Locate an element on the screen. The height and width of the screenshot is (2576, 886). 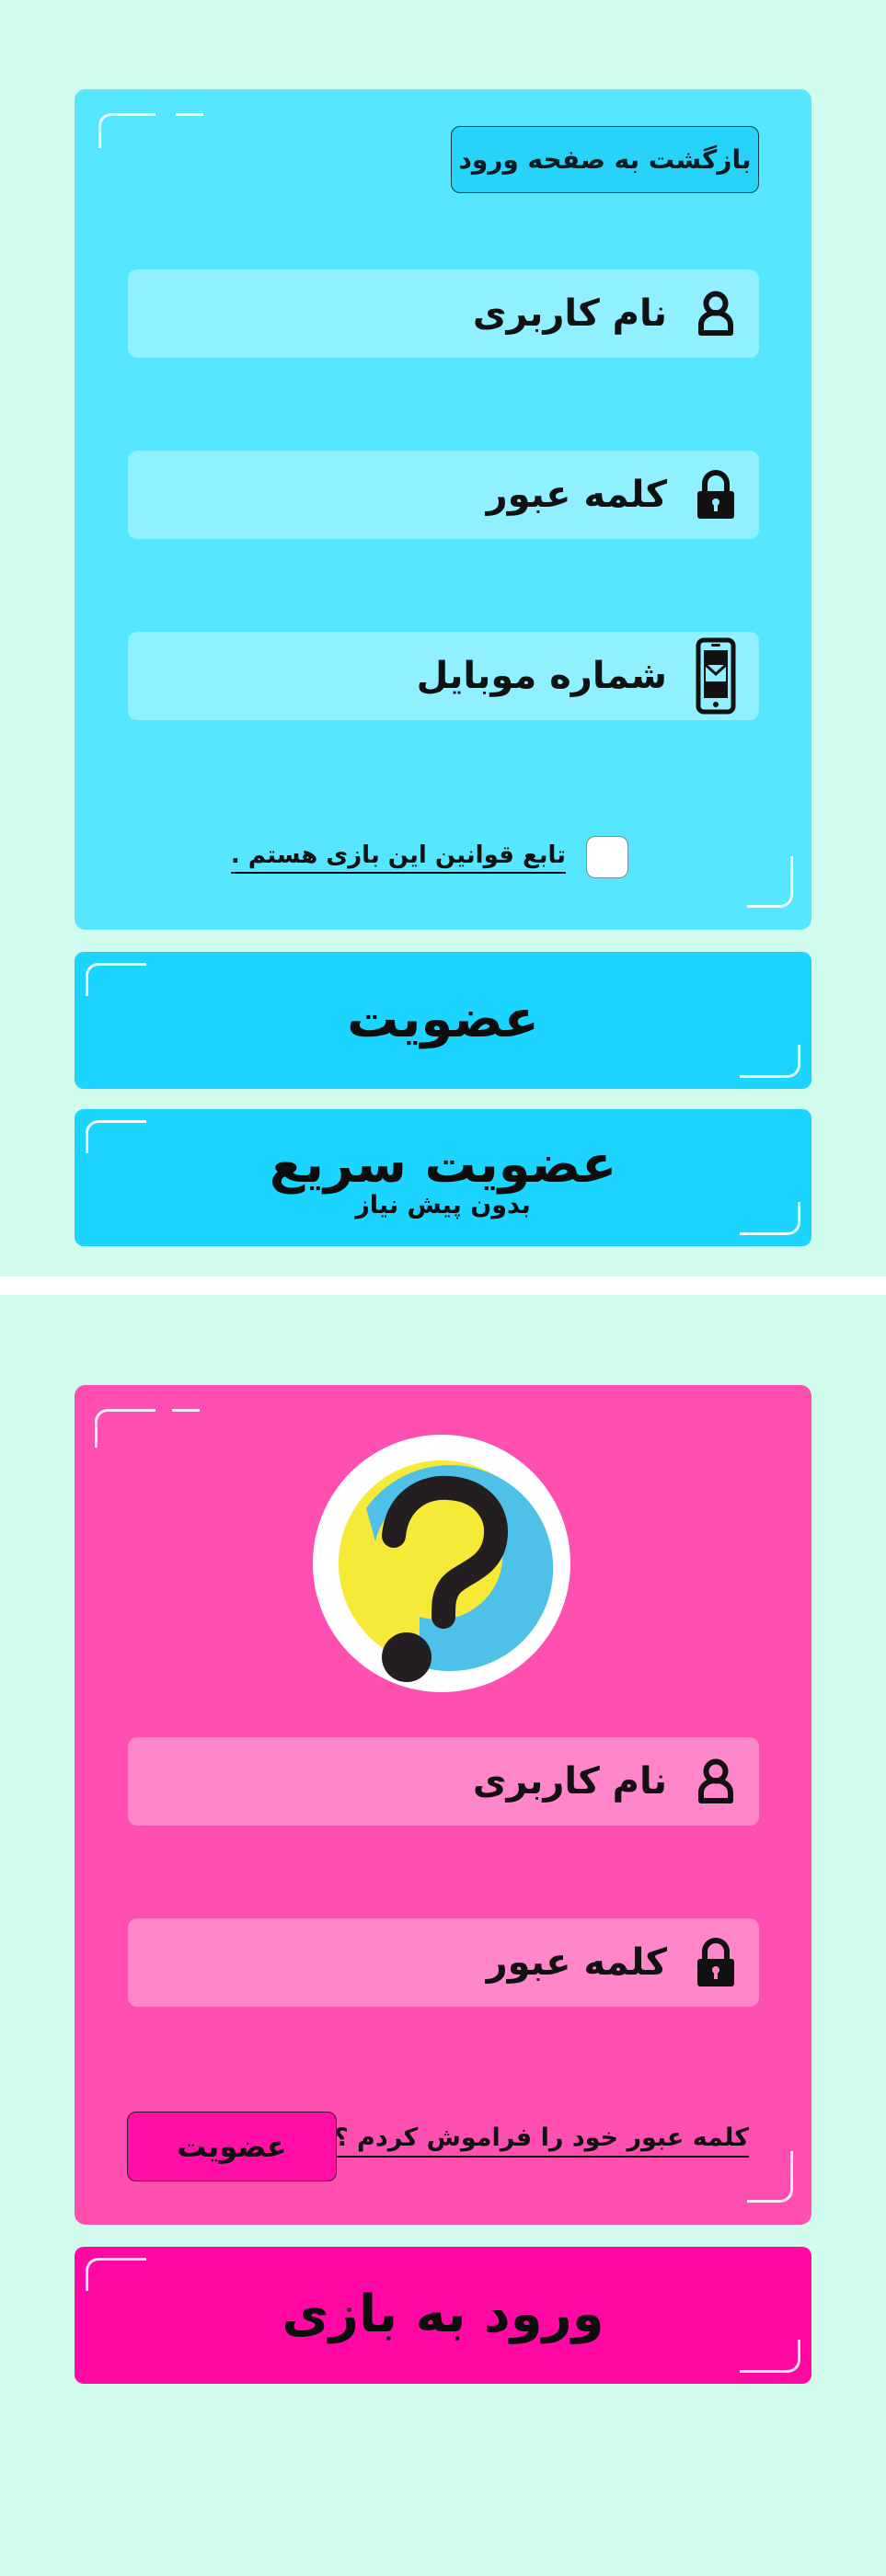
terms-row: تابع قوانین این بازی هستم . is located at coordinates (429, 857).